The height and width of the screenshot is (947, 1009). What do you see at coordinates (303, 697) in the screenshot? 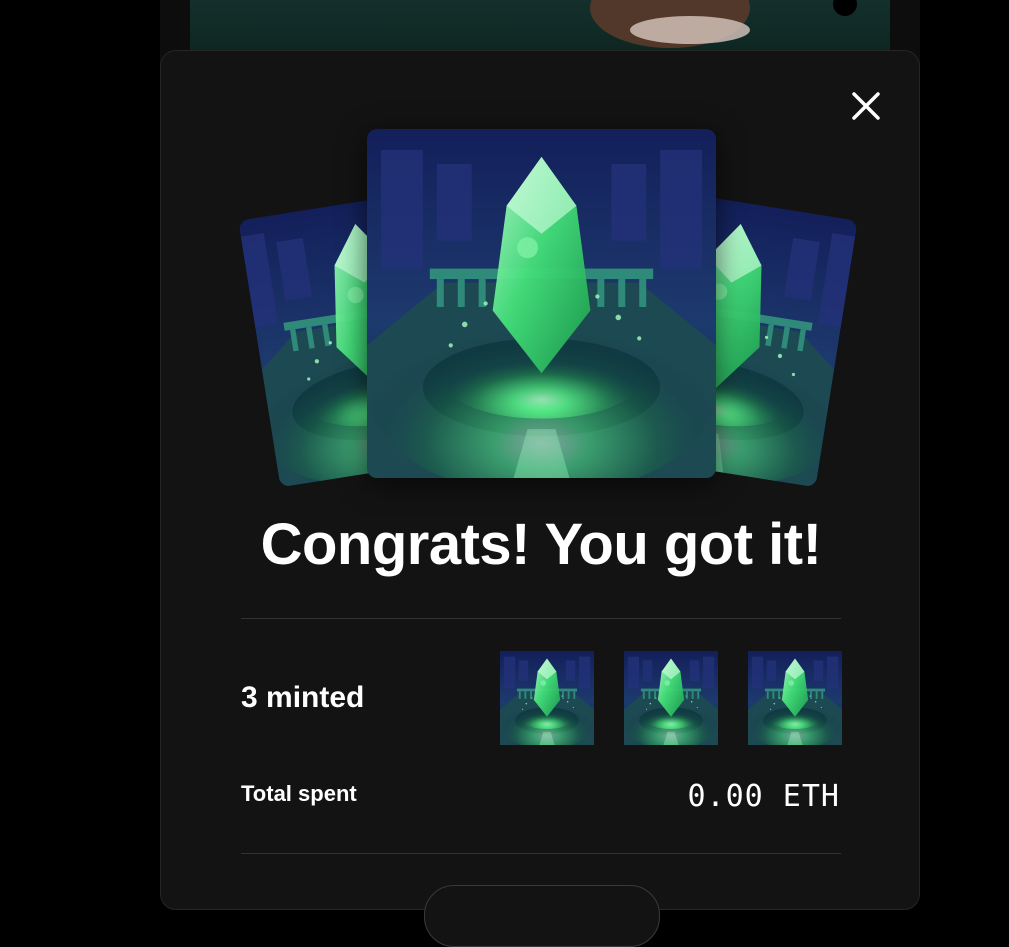
I see `minted-count: 3 minted` at bounding box center [303, 697].